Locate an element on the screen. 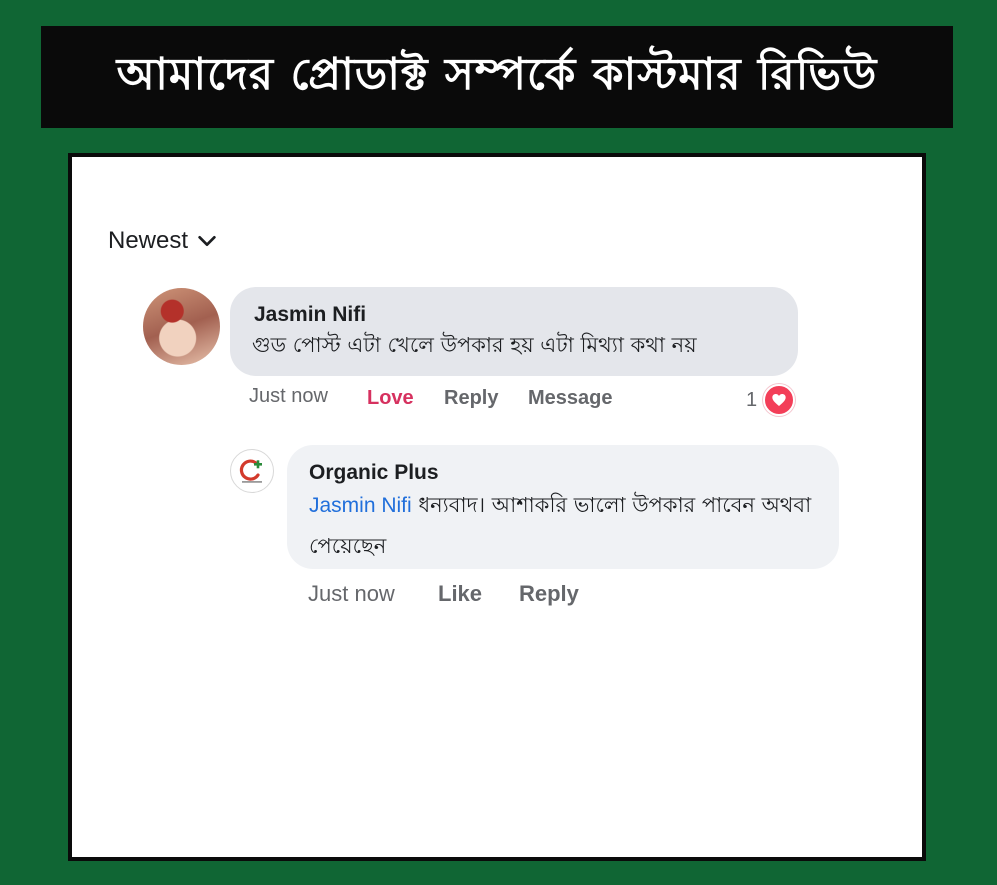 The height and width of the screenshot is (885, 997). sort-dropdown: Newest is located at coordinates (163, 241).